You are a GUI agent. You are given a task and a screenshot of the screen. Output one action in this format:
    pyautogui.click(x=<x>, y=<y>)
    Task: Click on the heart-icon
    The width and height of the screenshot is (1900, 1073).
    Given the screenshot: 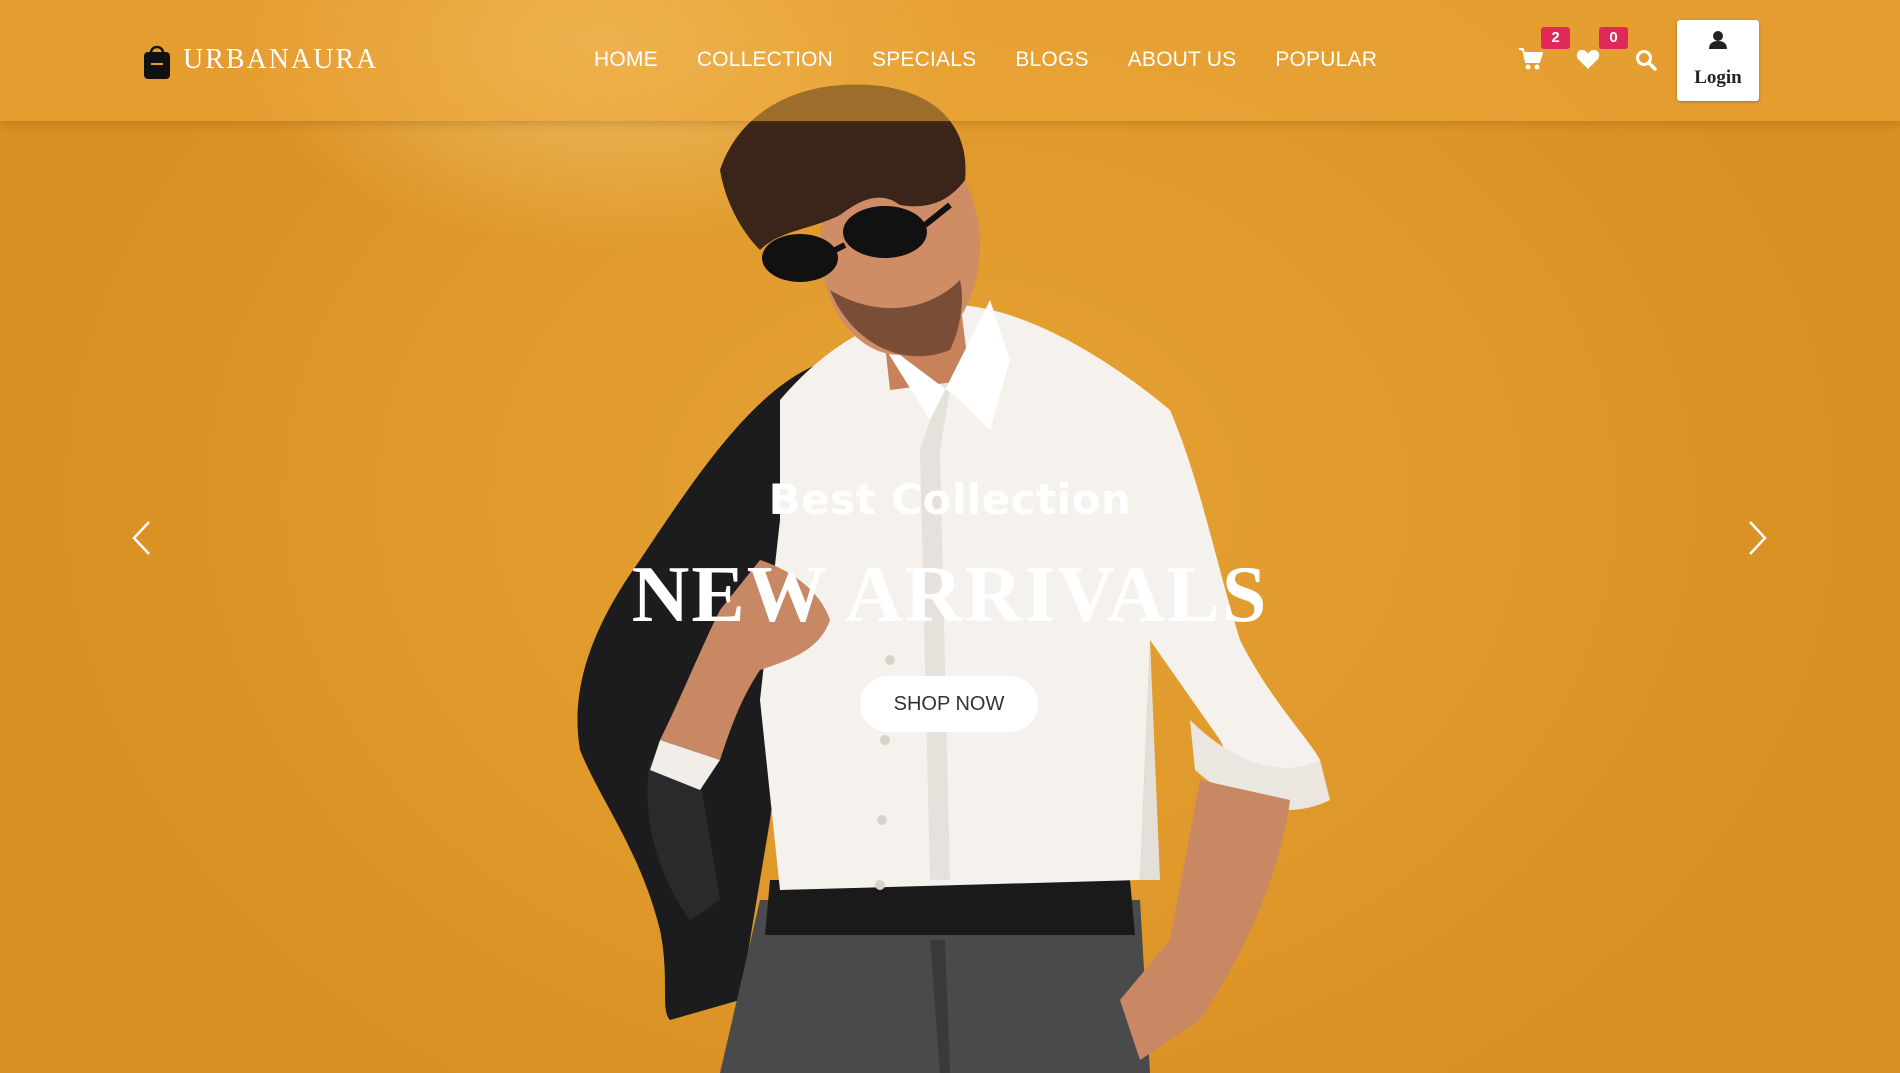 What is the action you would take?
    pyautogui.click(x=1588, y=59)
    